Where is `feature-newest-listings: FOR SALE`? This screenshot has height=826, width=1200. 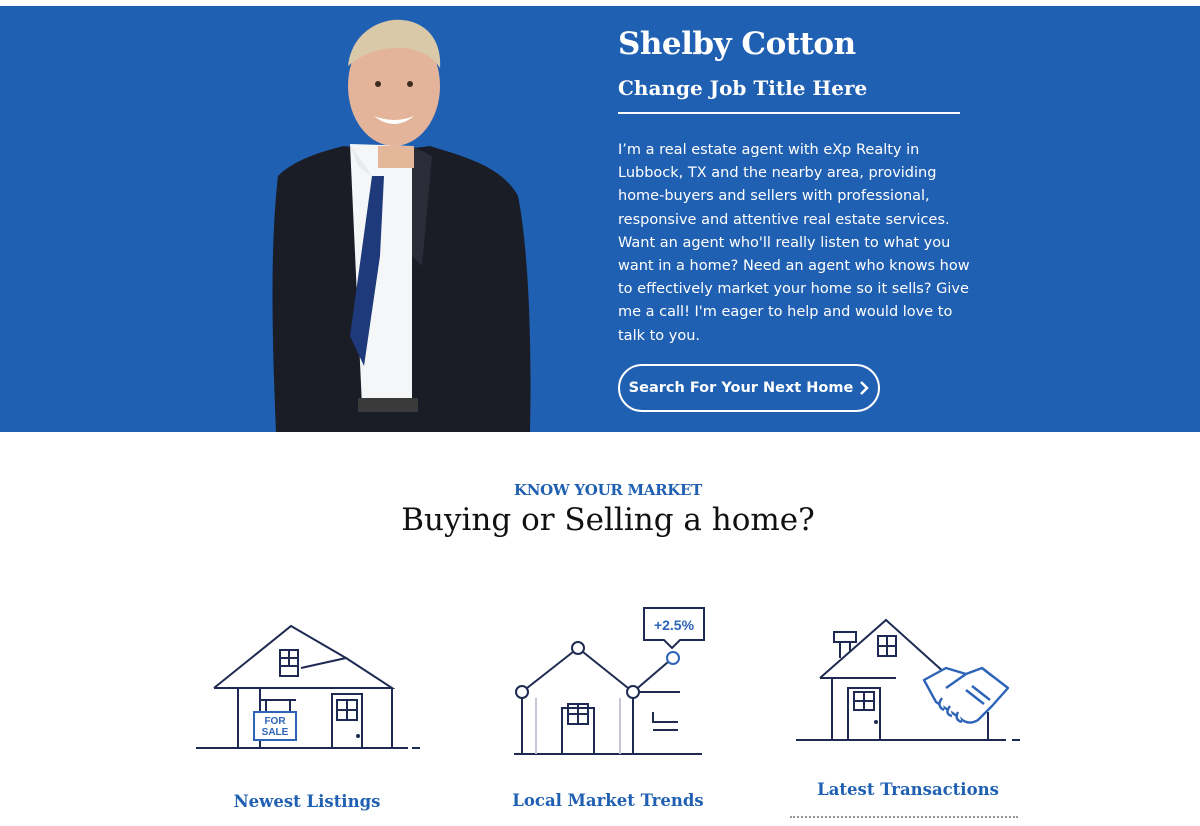 feature-newest-listings: FOR SALE is located at coordinates (311, 690).